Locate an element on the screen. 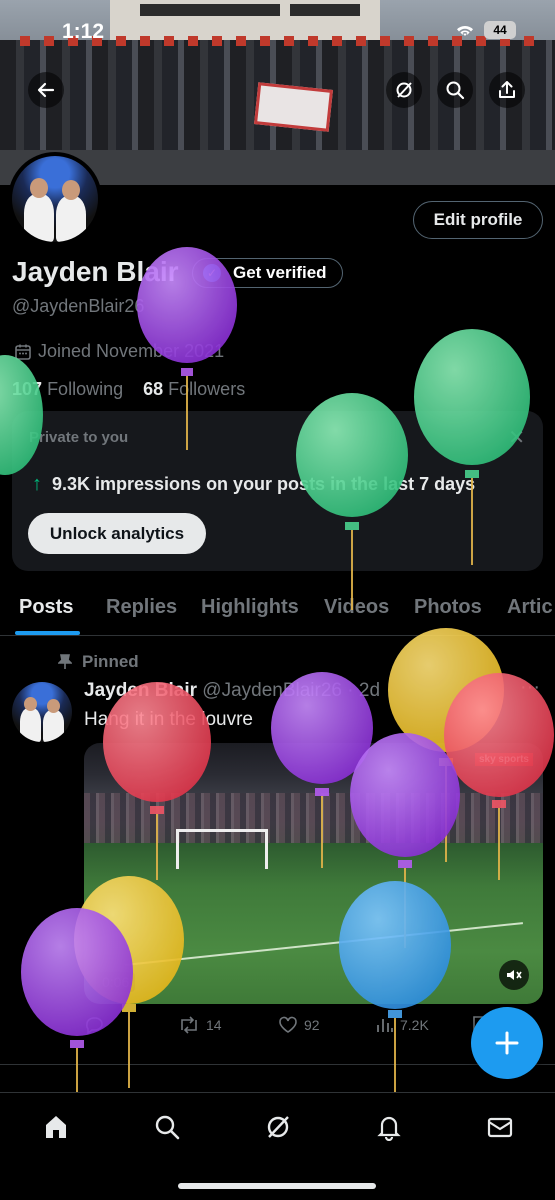 The width and height of the screenshot is (555, 1200). joined-label: Joined November 2021 is located at coordinates (131, 351).